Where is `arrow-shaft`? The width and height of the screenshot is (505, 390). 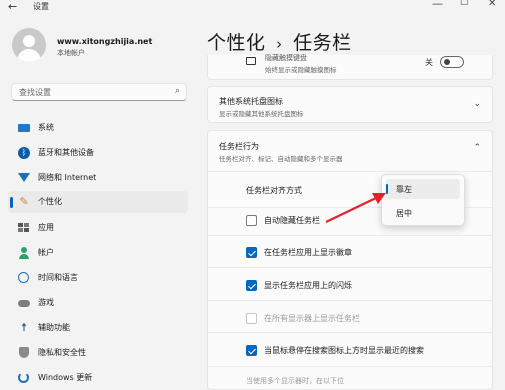 arrow-shaft is located at coordinates (352, 209).